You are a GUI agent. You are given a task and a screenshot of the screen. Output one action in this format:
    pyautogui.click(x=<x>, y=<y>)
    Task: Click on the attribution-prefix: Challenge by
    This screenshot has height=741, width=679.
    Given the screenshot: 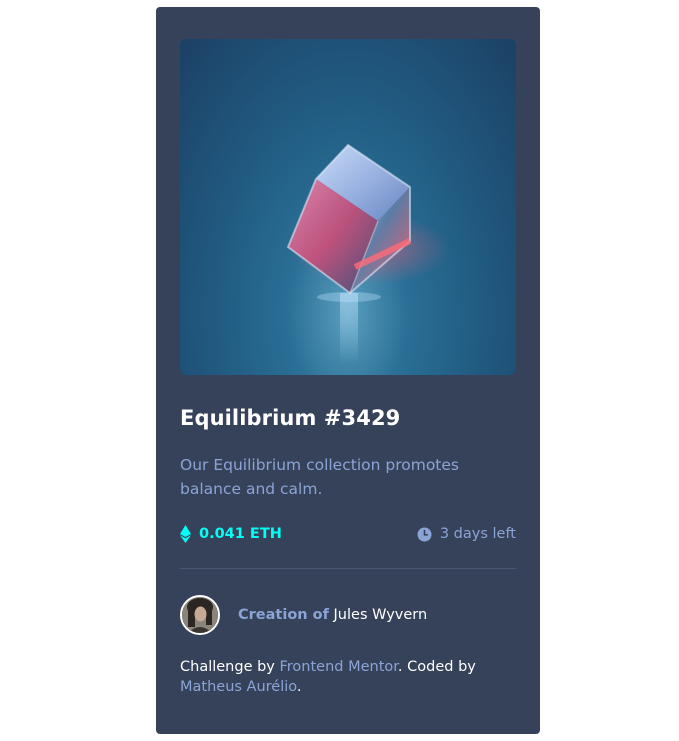 What is the action you would take?
    pyautogui.click(x=230, y=667)
    